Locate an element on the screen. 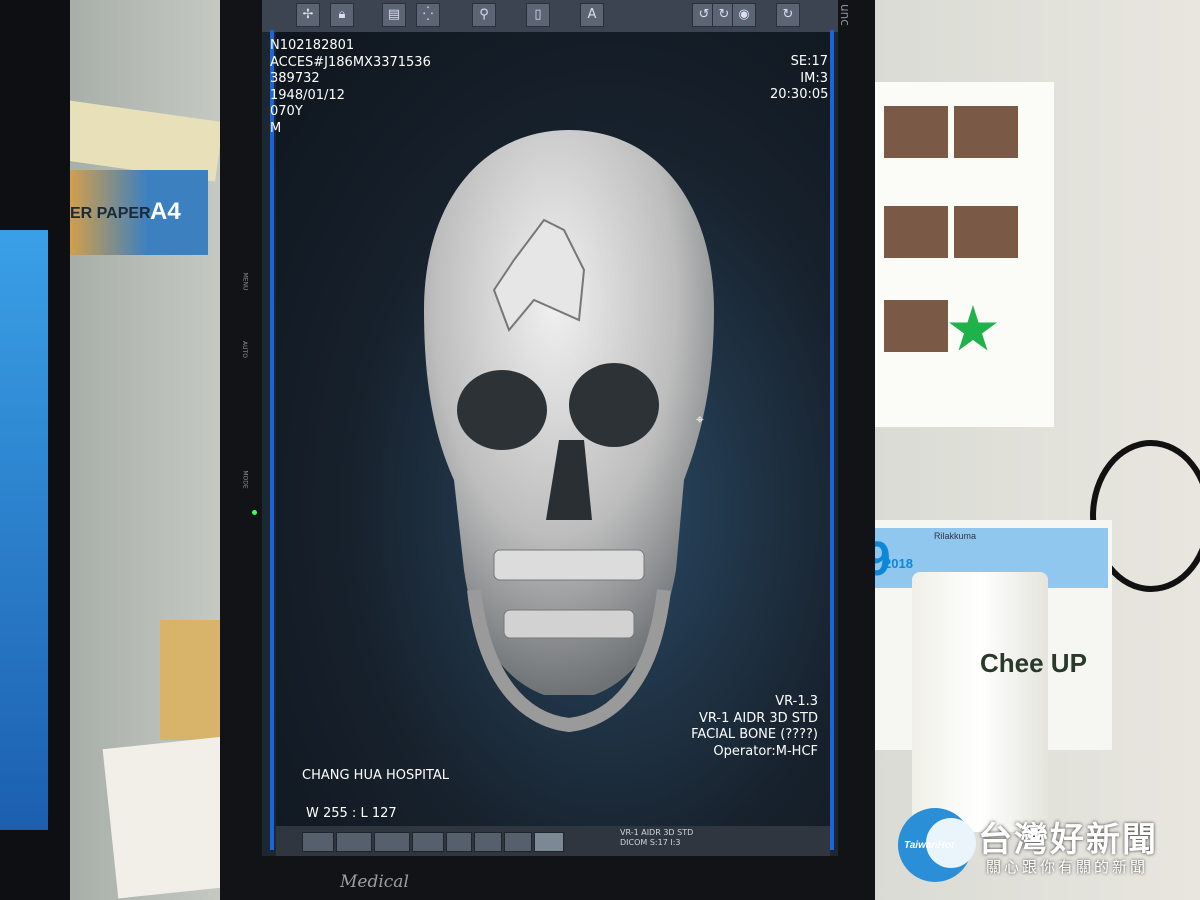 The height and width of the screenshot is (900, 1200). hospital-name: CHANG HUA HOSPITAL is located at coordinates (375, 775).